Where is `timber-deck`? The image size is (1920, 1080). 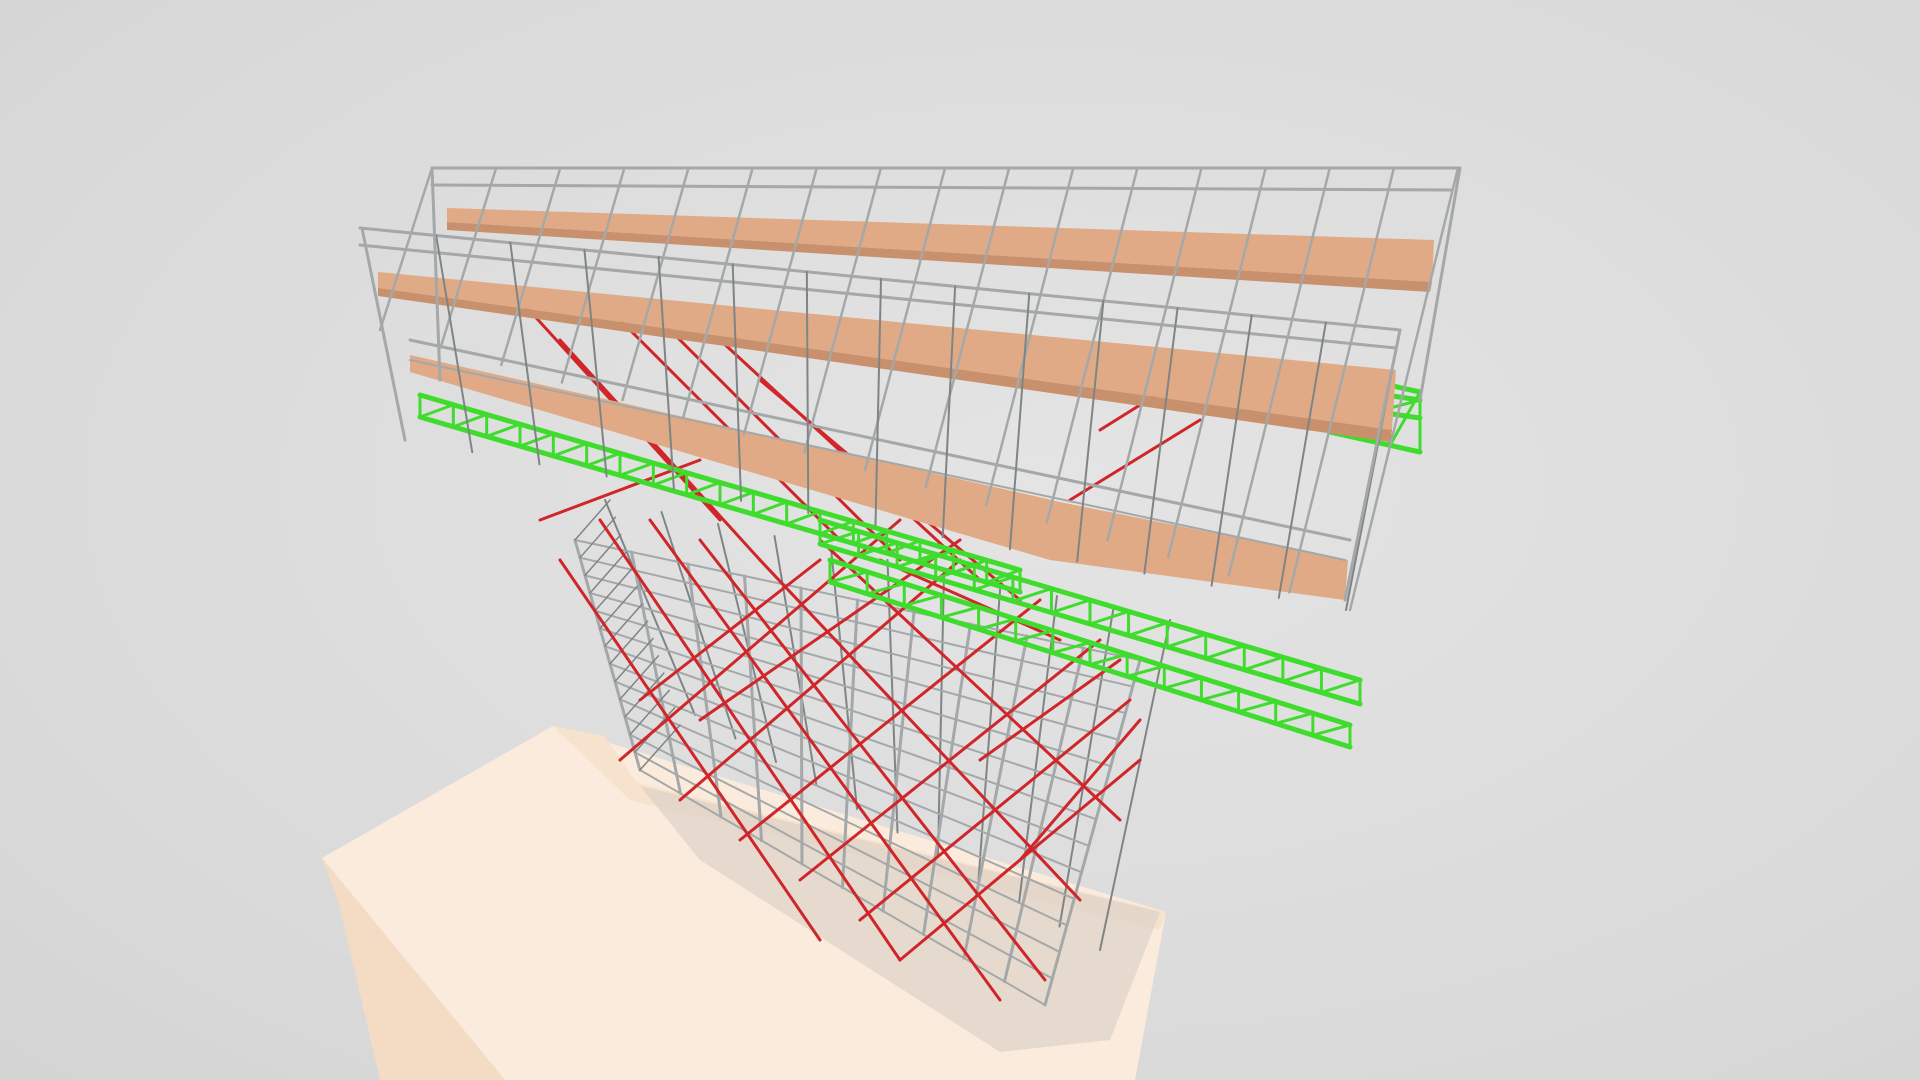 timber-deck is located at coordinates (1199, 550).